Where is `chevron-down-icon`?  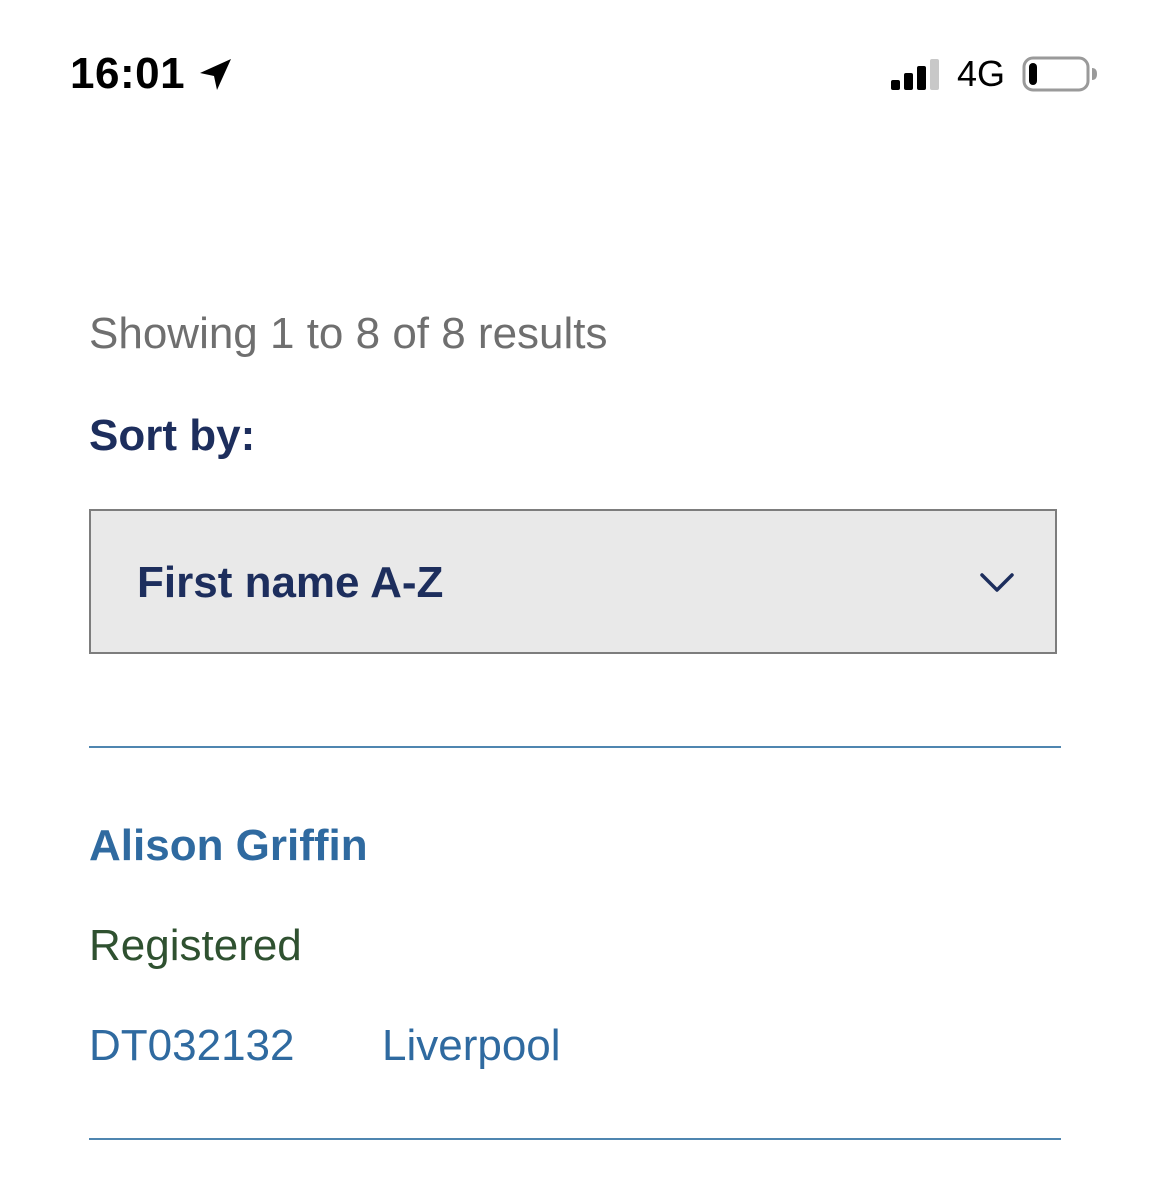
chevron-down-icon is located at coordinates (997, 582).